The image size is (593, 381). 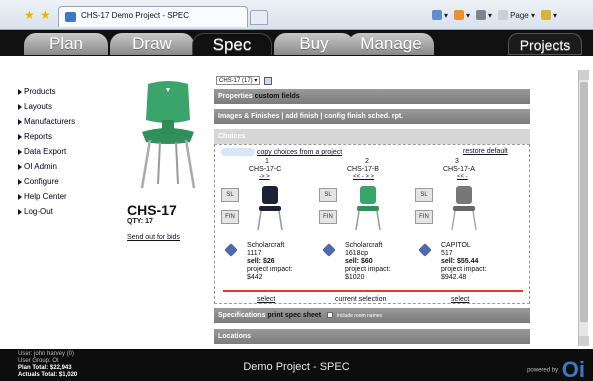 I want to click on reorder-arrows: << -, so click(x=462, y=177).